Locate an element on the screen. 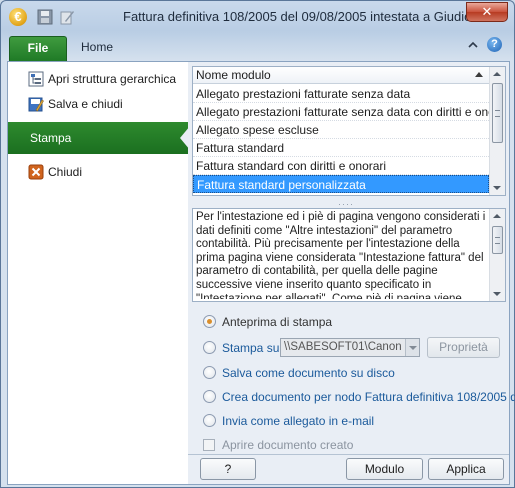  menu-item-label: Apri struttura gerarchica is located at coordinates (112, 79).